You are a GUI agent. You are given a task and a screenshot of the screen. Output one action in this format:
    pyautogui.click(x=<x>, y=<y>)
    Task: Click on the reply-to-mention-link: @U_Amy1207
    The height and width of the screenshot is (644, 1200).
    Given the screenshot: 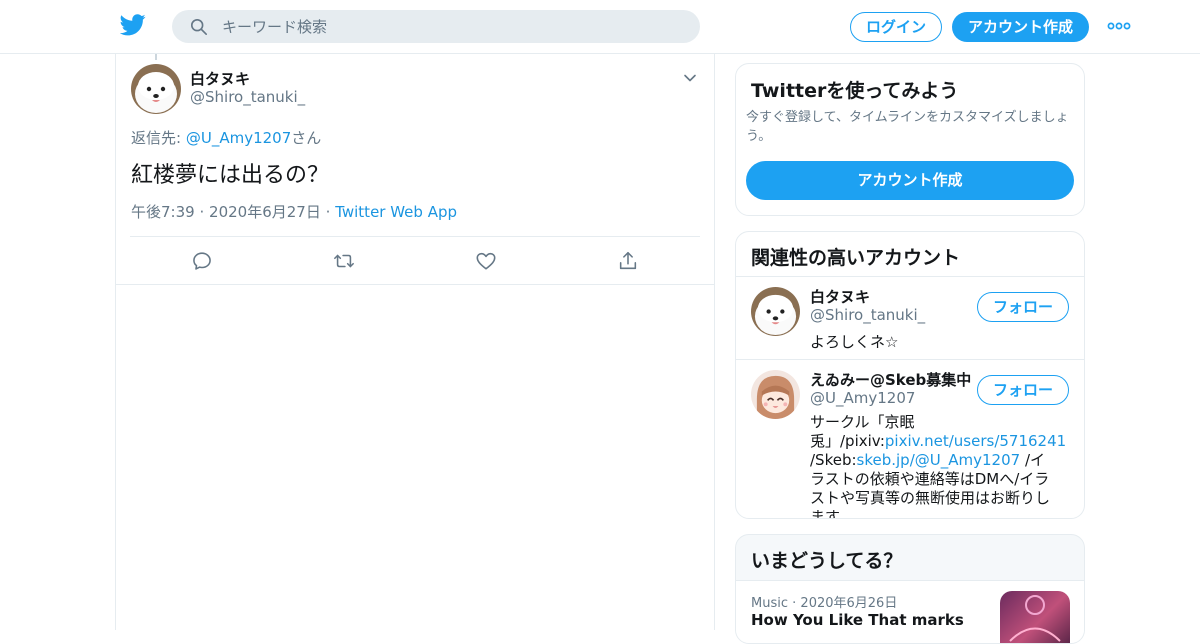 What is the action you would take?
    pyautogui.click(x=238, y=138)
    